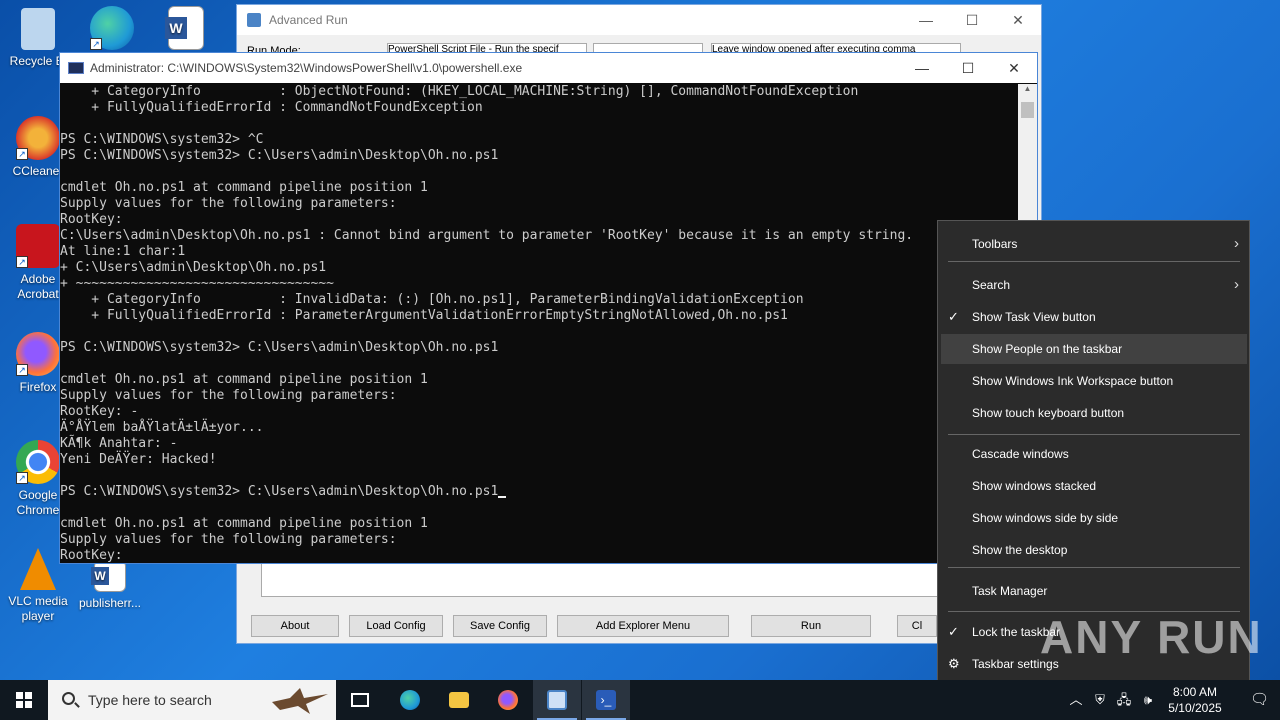 This screenshot has height=720, width=1280. I want to click on console-line: RootKey: -, so click(99, 411).